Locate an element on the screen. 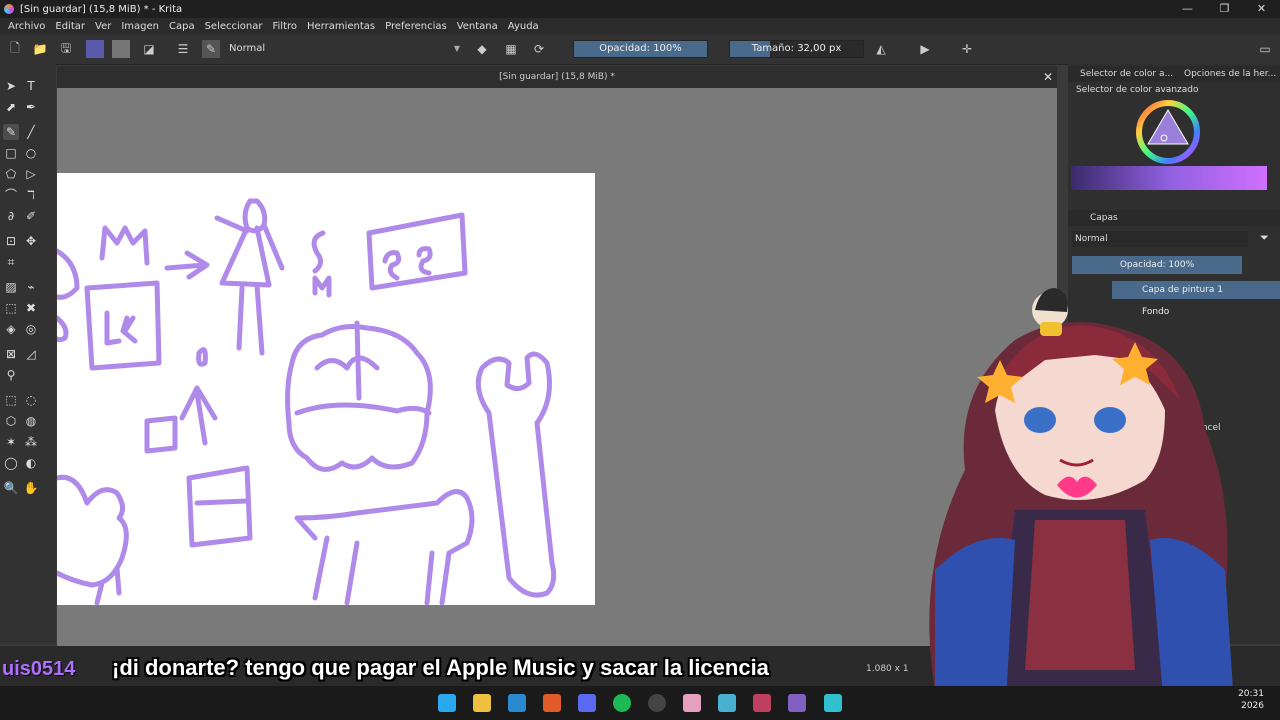  opacity-slider: Opacidad: 100% is located at coordinates (640, 49).